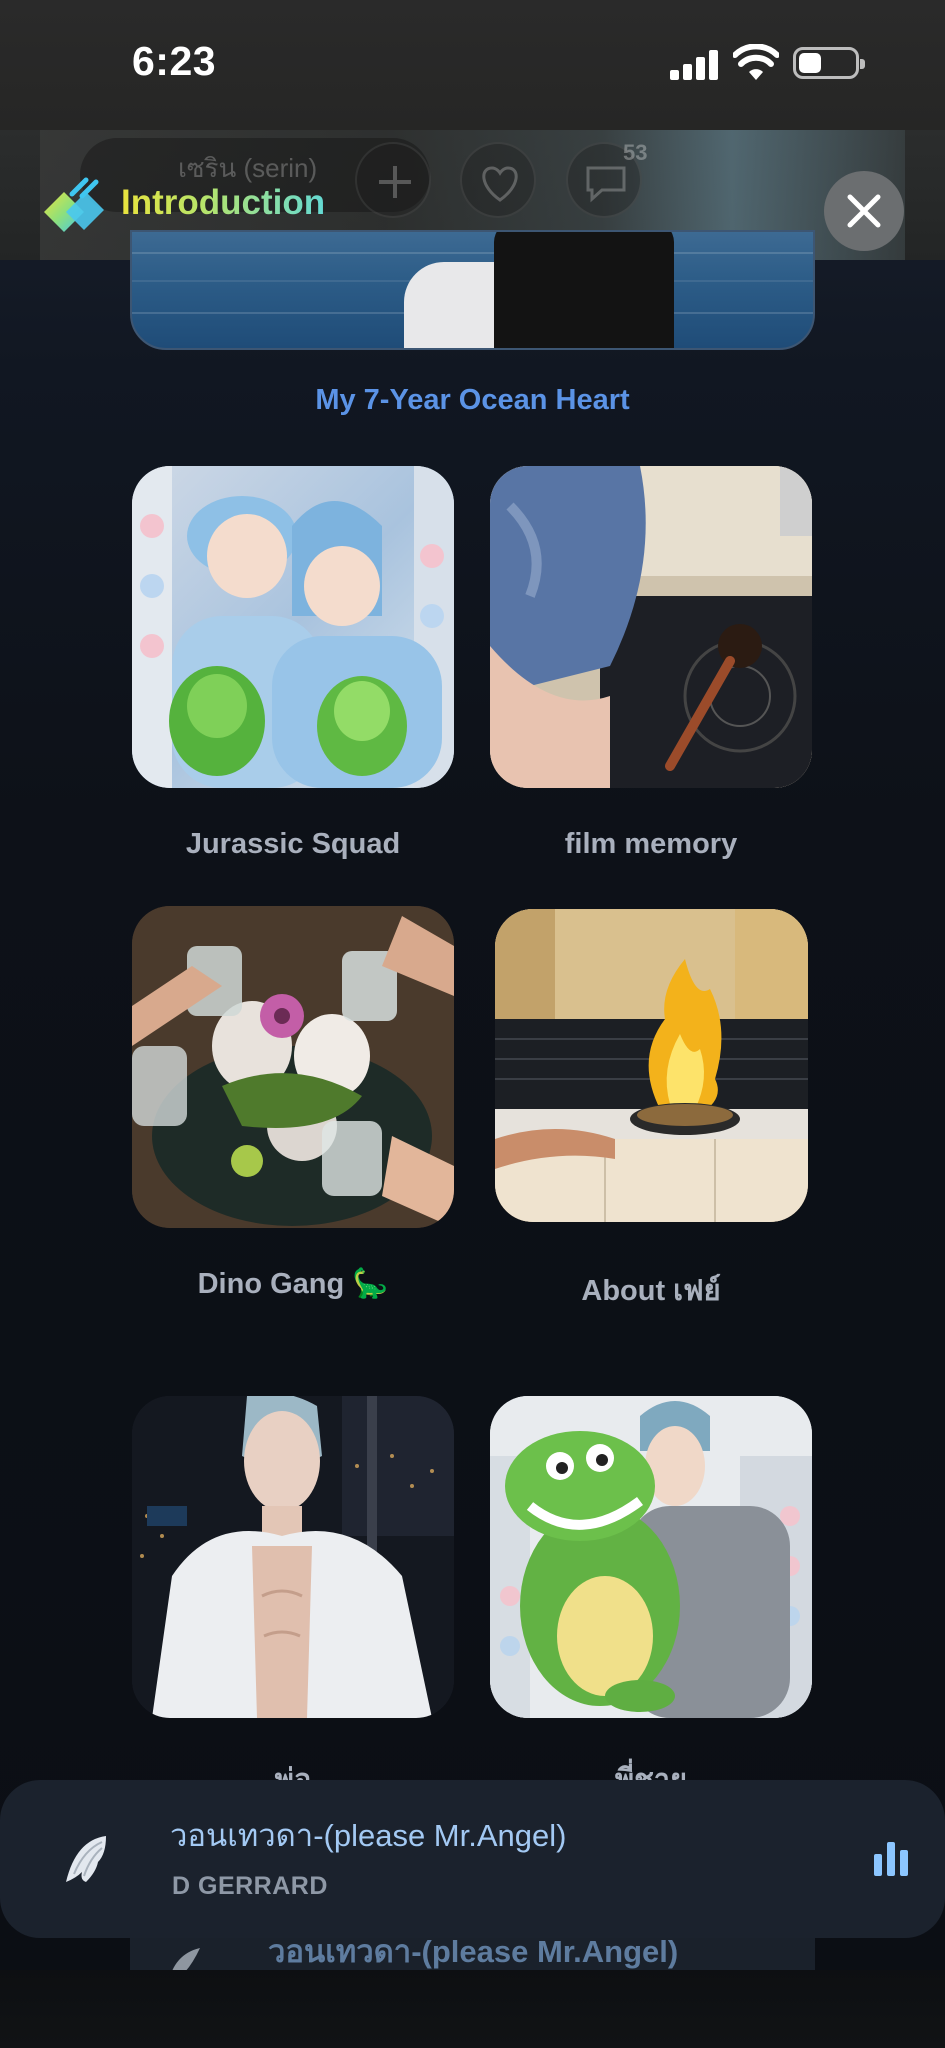 The width and height of the screenshot is (945, 2048). I want to click on ocean-photo, so click(472, 290).